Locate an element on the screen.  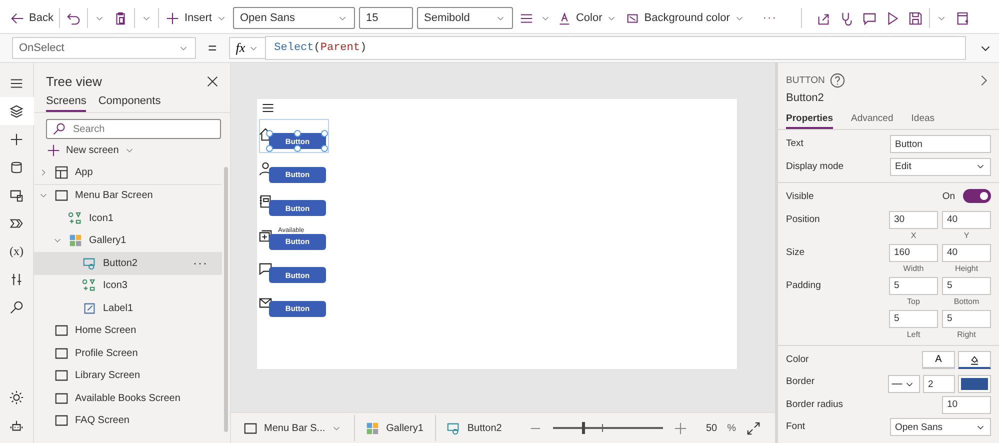
font-dropdown: Open Sans is located at coordinates (293, 18).